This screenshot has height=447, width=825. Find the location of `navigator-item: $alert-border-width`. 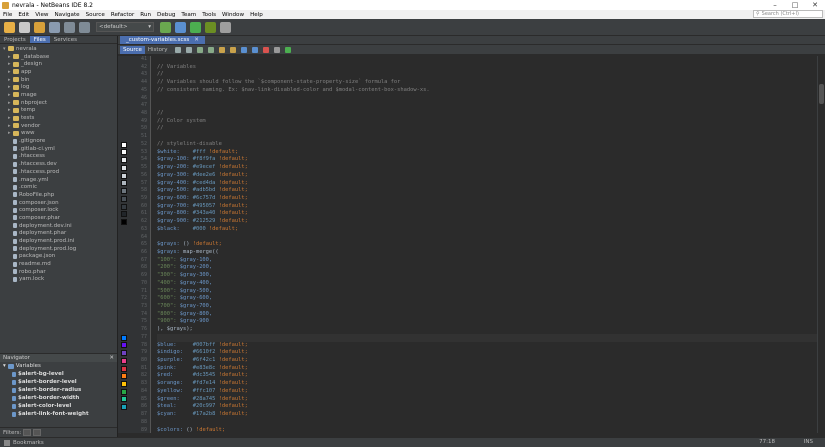

navigator-item: $alert-border-width is located at coordinates (58, 398).